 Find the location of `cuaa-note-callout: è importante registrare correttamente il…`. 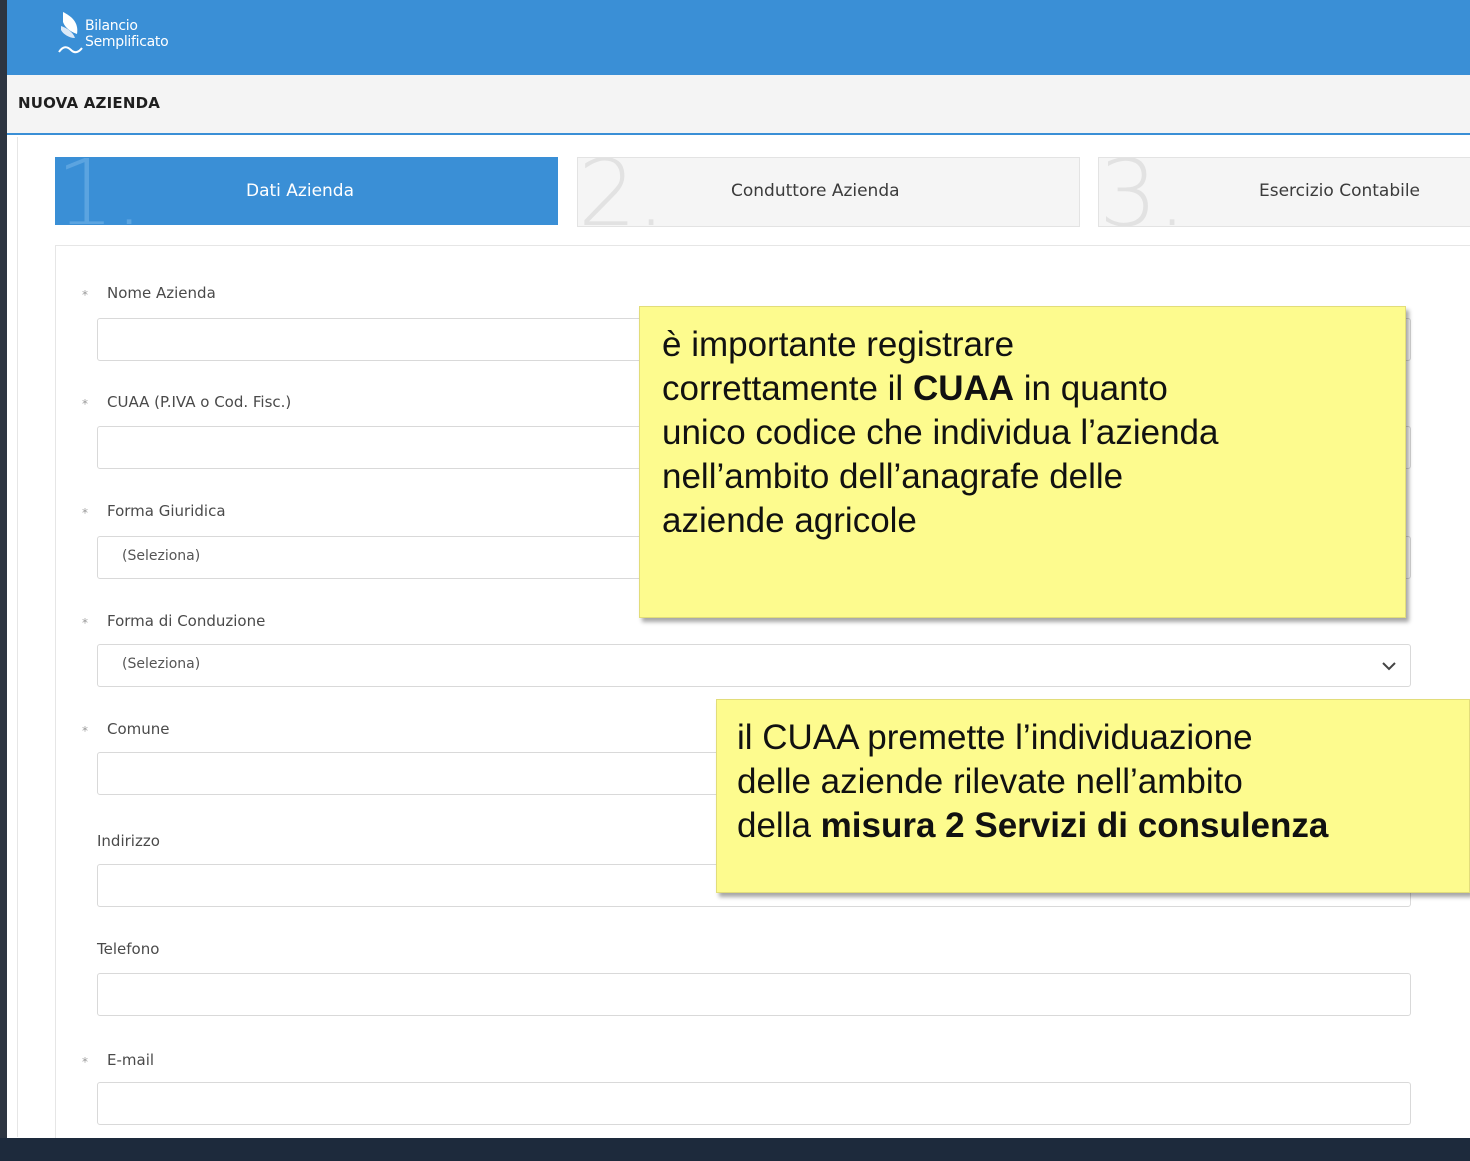

cuaa-note-callout: è importante registrare correttamente il… is located at coordinates (1022, 462).